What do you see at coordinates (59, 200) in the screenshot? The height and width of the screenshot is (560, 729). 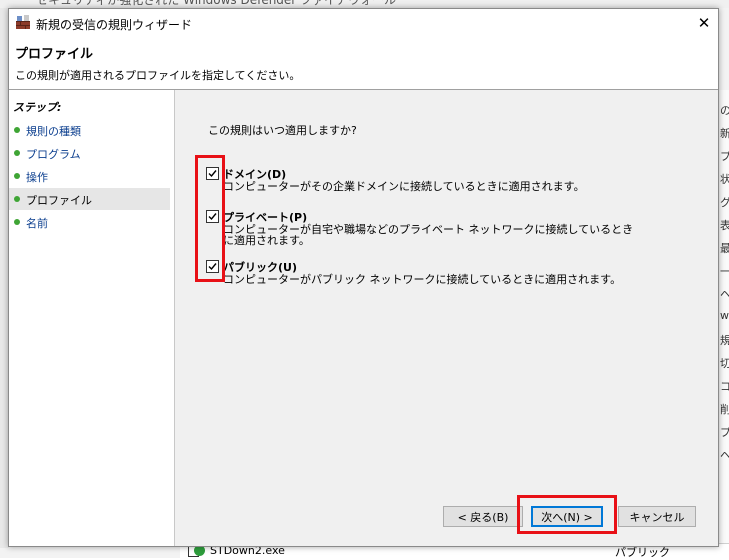 I see `step-label: プロファイル` at bounding box center [59, 200].